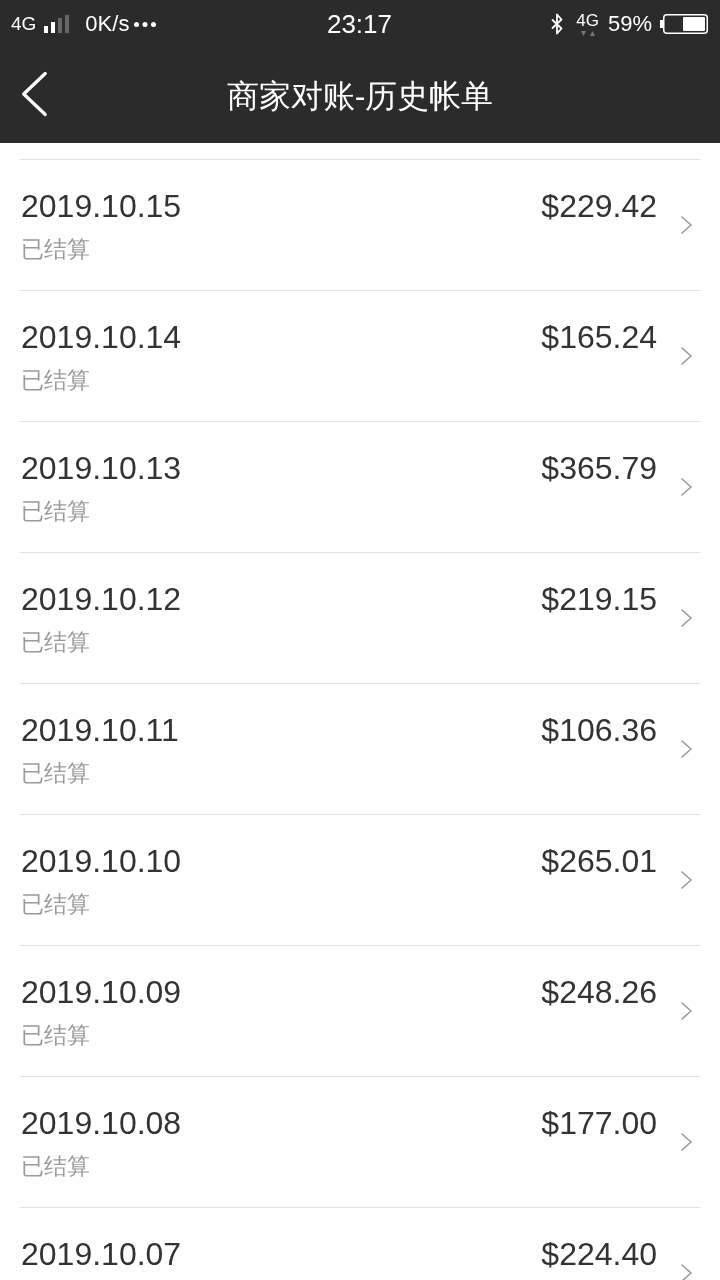 Image resolution: width=720 pixels, height=1280 pixels. I want to click on bill-row: 2019.10.08 $177.00 已结算, so click(360, 1141).